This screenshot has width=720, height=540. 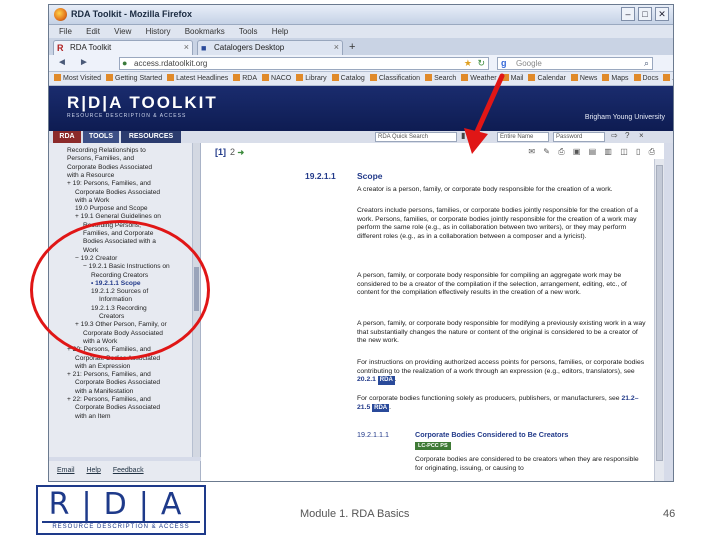 What do you see at coordinates (627, 135) in the screenshot?
I see `help-icon: ?` at bounding box center [627, 135].